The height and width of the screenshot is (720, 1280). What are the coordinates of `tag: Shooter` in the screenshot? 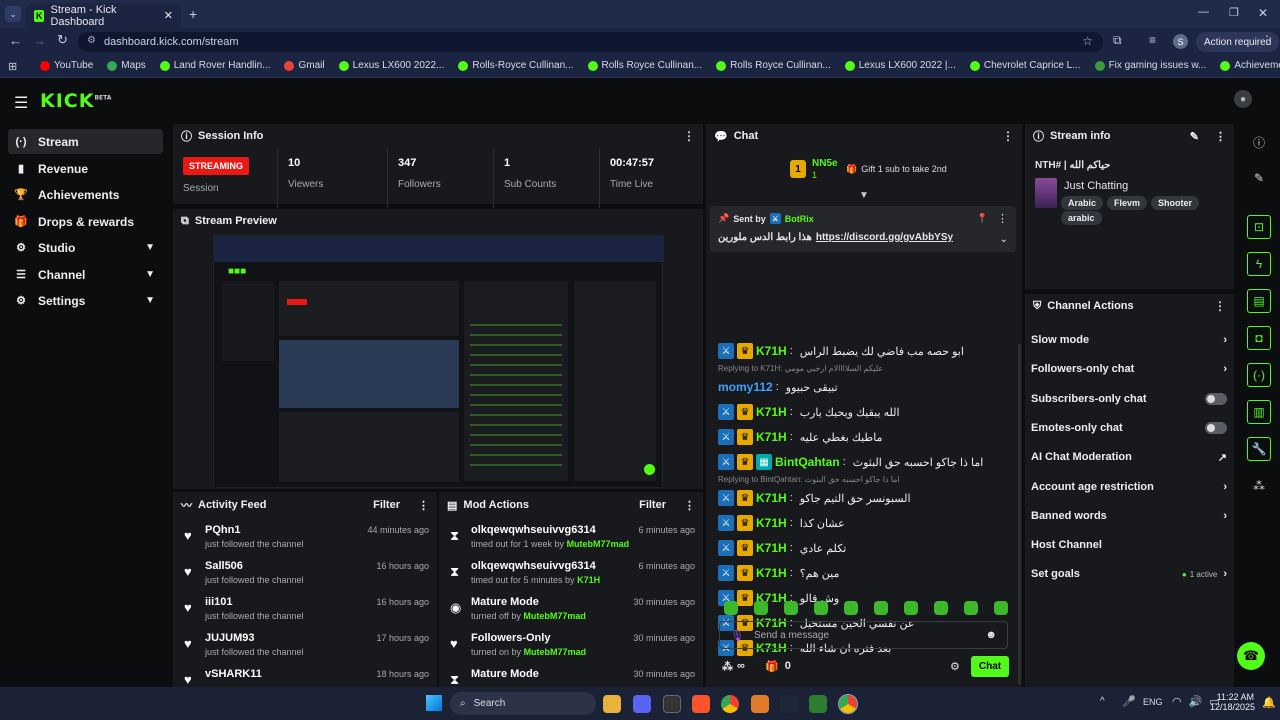 It's located at (1175, 203).